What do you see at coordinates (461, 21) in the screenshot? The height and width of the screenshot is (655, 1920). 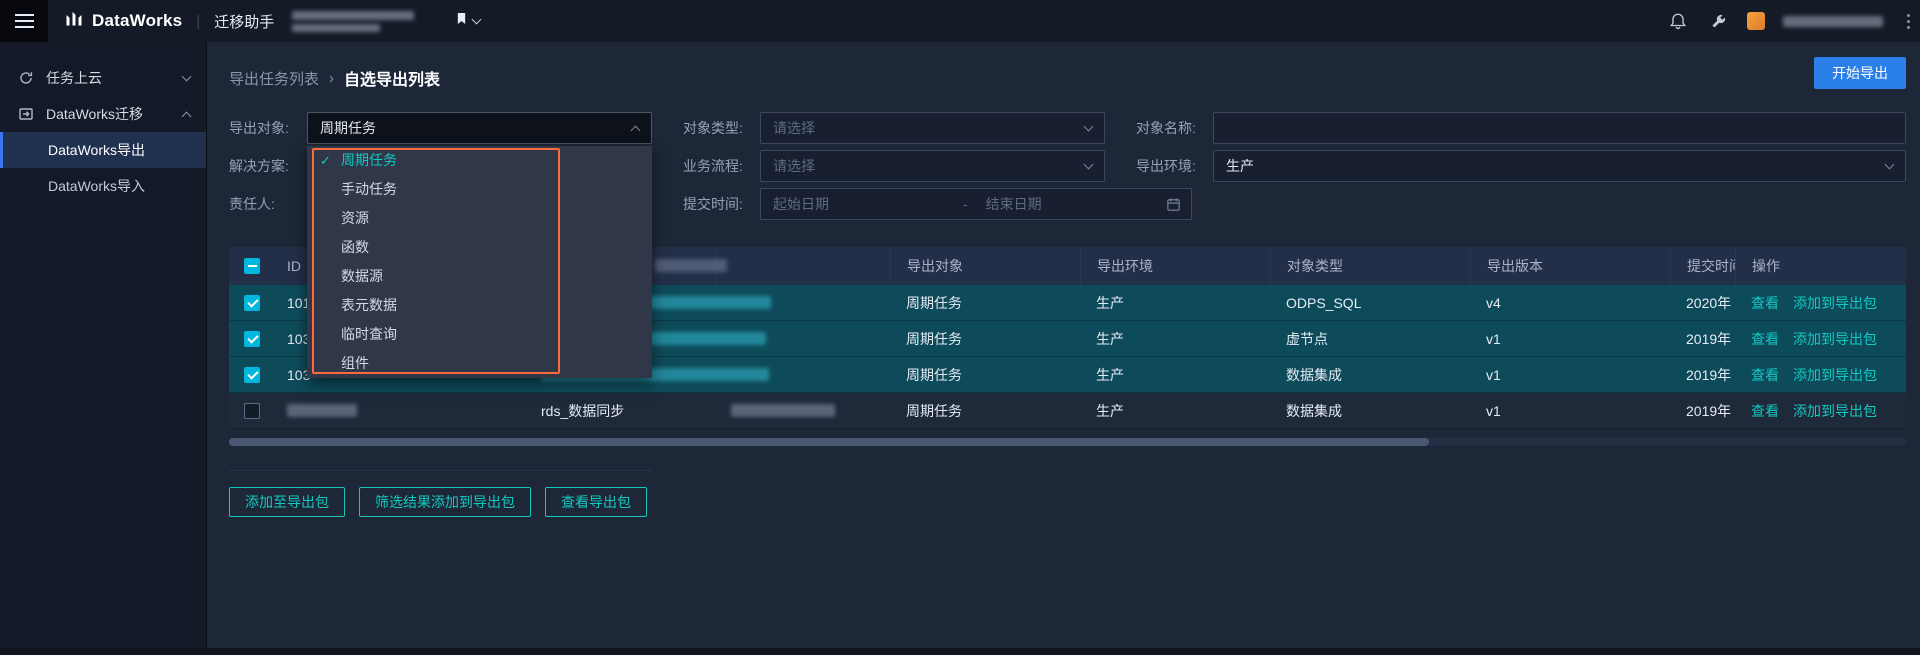 I see `bookmark-icon` at bounding box center [461, 21].